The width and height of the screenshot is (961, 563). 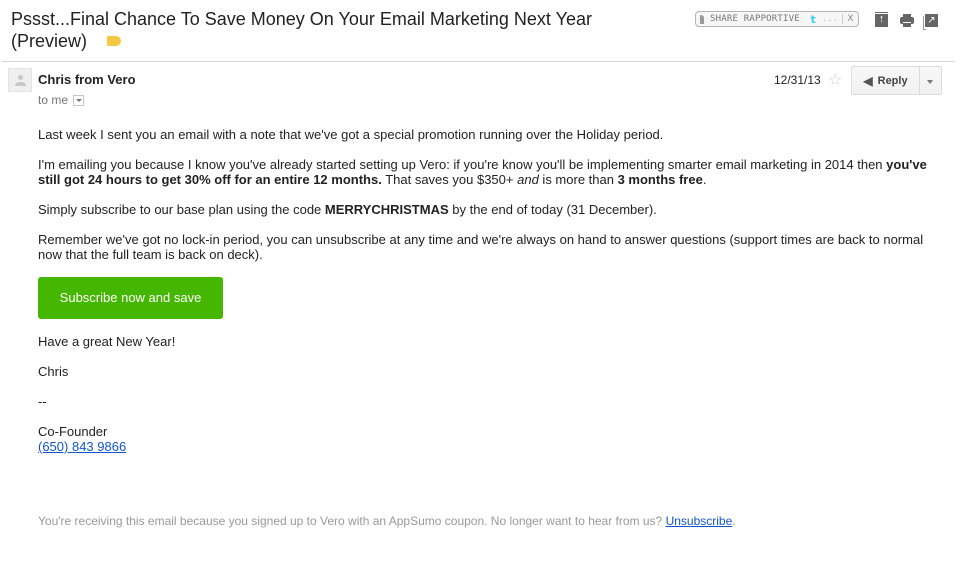 I want to click on message-toolbar, so click(x=906, y=21).